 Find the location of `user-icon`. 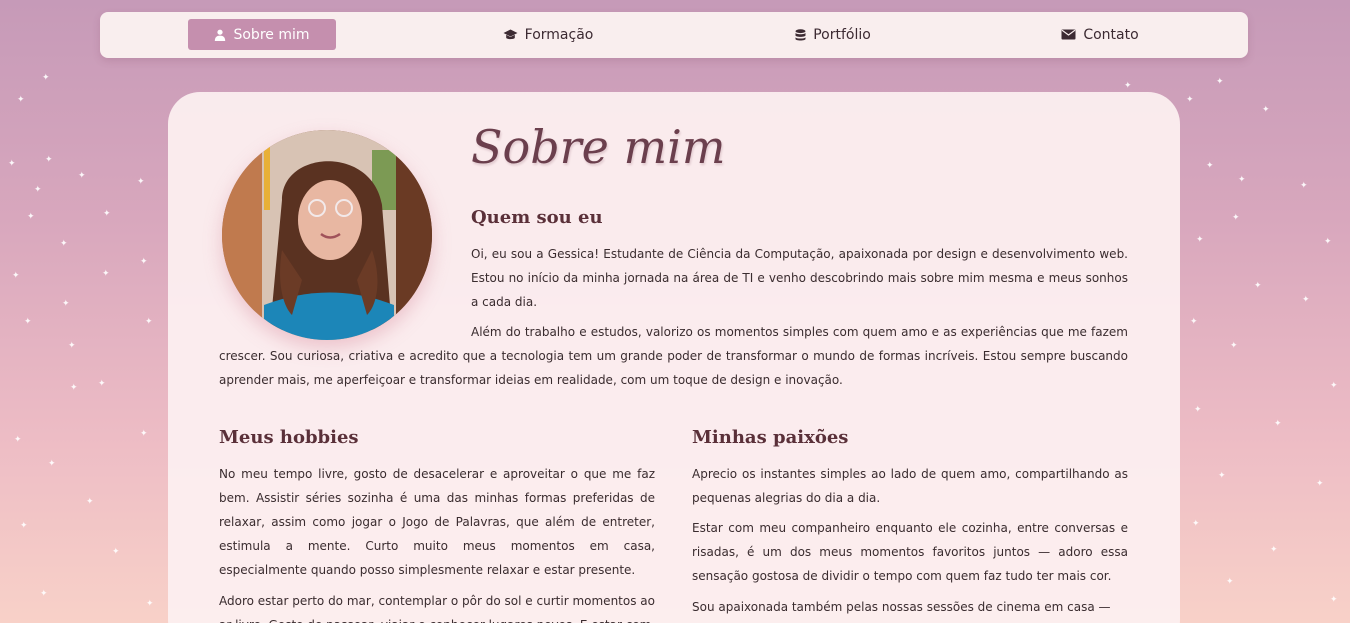

user-icon is located at coordinates (220, 35).